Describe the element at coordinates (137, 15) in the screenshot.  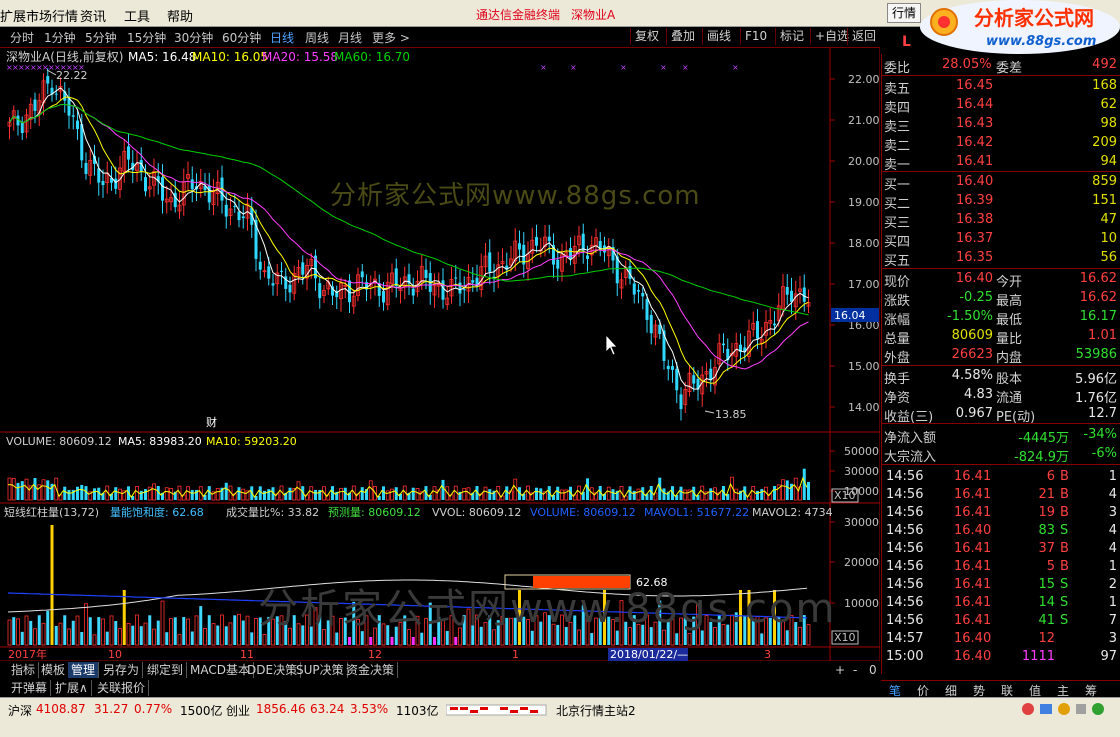
I see `menu-tools: 工具` at that location.